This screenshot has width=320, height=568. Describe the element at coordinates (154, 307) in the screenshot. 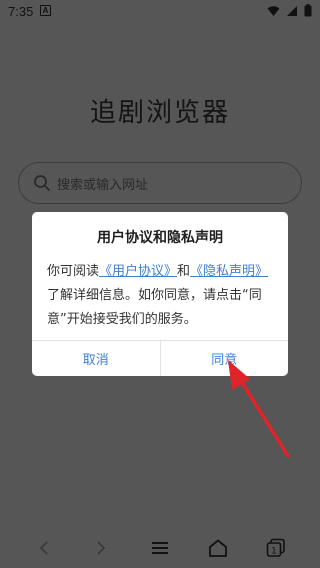

I see `body-suffix: 了解详细信息。如你同意，请点击“同意”开始接受我们的服务。` at that location.